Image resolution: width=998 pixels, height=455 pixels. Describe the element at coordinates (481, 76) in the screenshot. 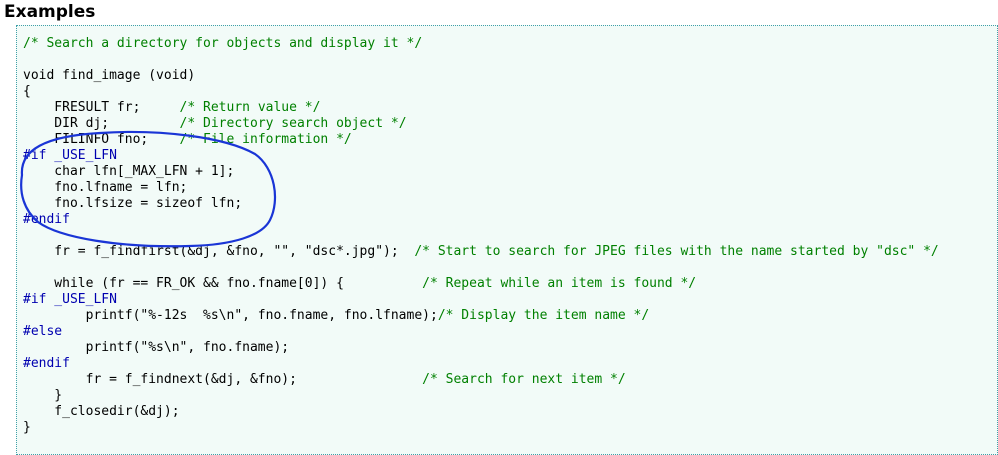

I see `code-line: void find_image (void)` at that location.